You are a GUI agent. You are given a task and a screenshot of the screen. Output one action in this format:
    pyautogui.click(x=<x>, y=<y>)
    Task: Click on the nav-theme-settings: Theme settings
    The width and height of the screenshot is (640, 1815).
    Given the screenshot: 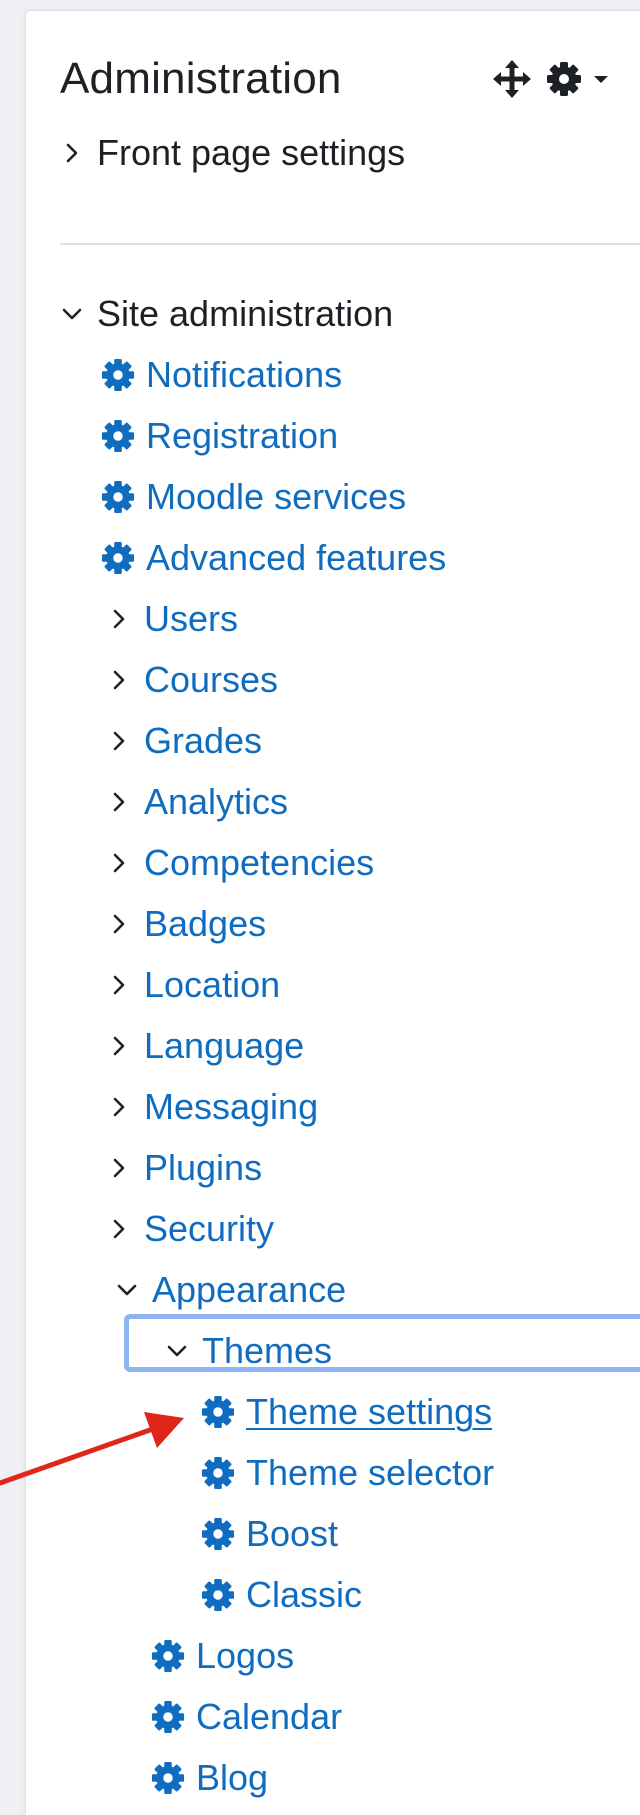 What is the action you would take?
    pyautogui.click(x=346, y=1412)
    